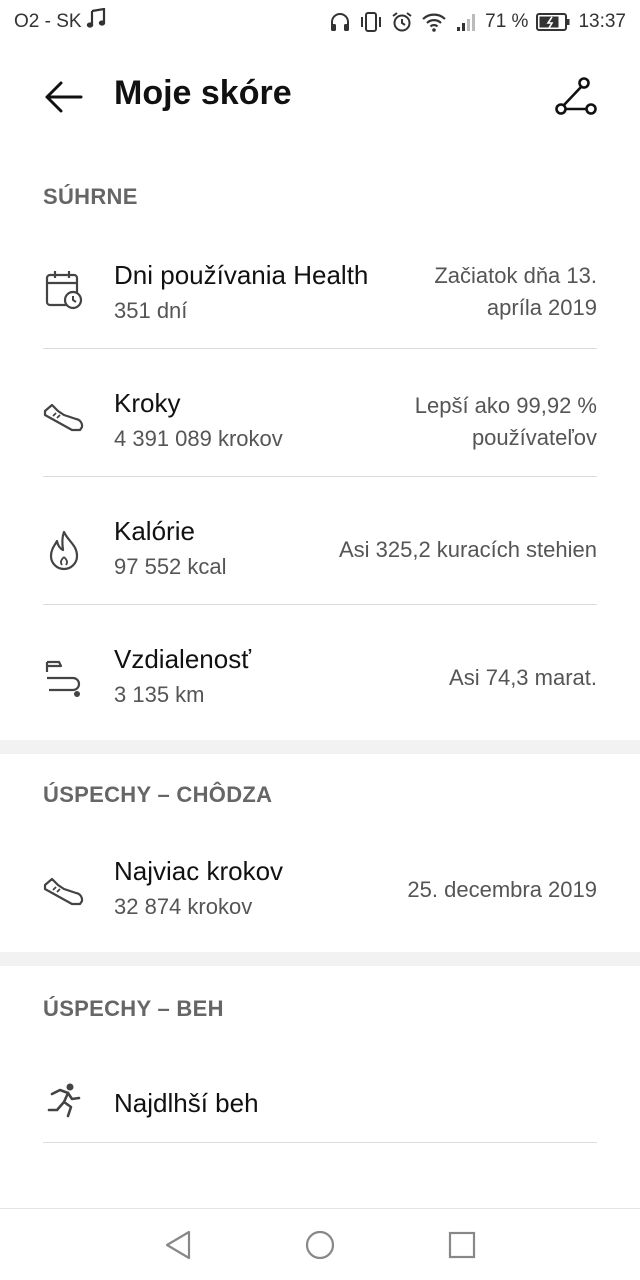 The width and height of the screenshot is (640, 1280). Describe the element at coordinates (64, 1102) in the screenshot. I see `runner-icon` at that location.